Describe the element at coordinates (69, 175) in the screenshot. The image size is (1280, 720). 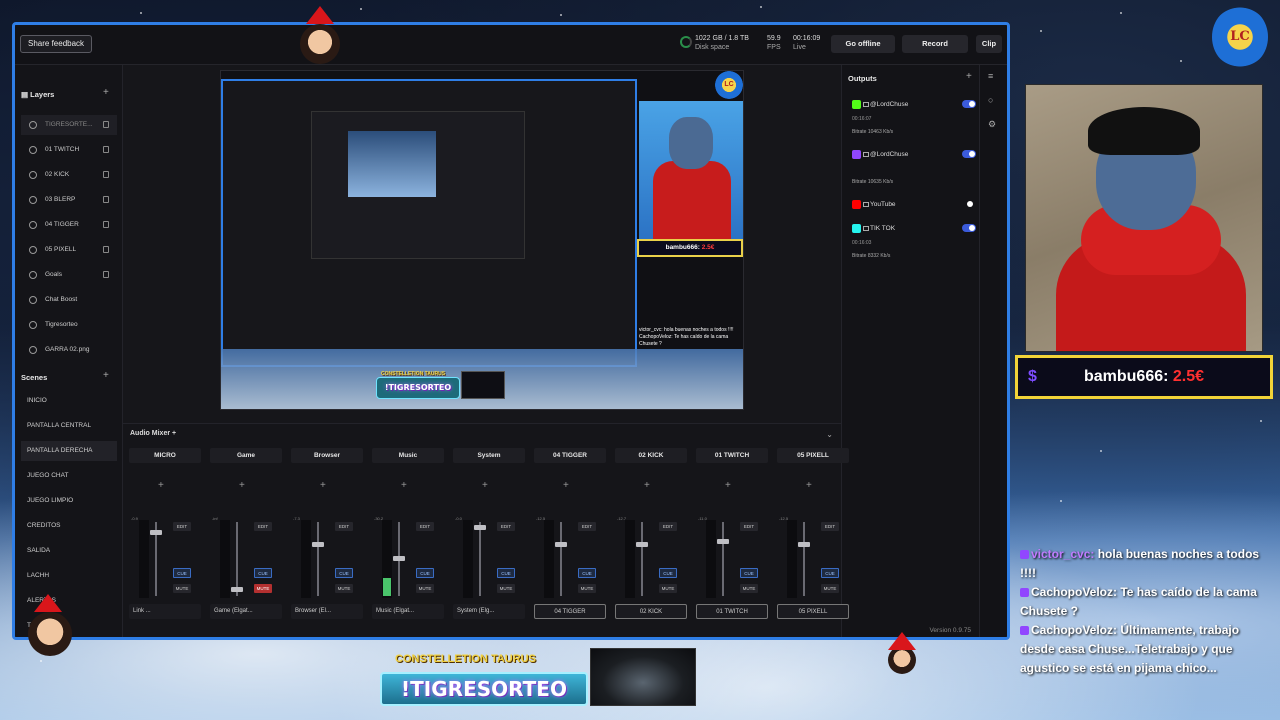
I see `layer-item: 02 KICK` at that location.